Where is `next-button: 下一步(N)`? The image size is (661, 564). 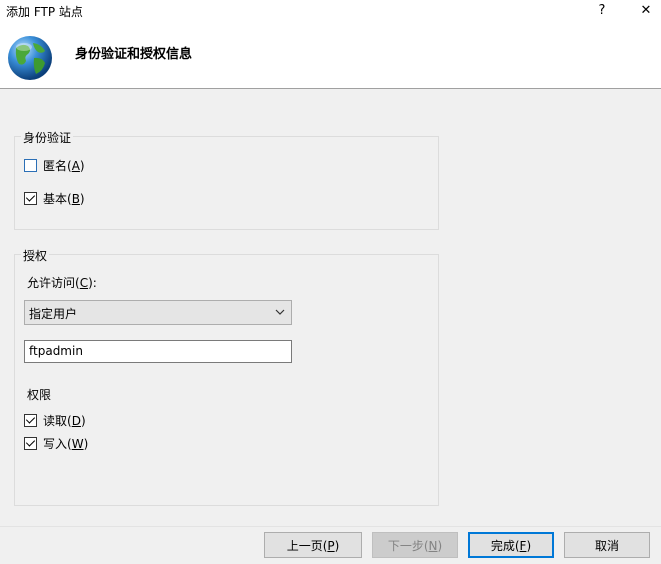 next-button: 下一步(N) is located at coordinates (415, 545).